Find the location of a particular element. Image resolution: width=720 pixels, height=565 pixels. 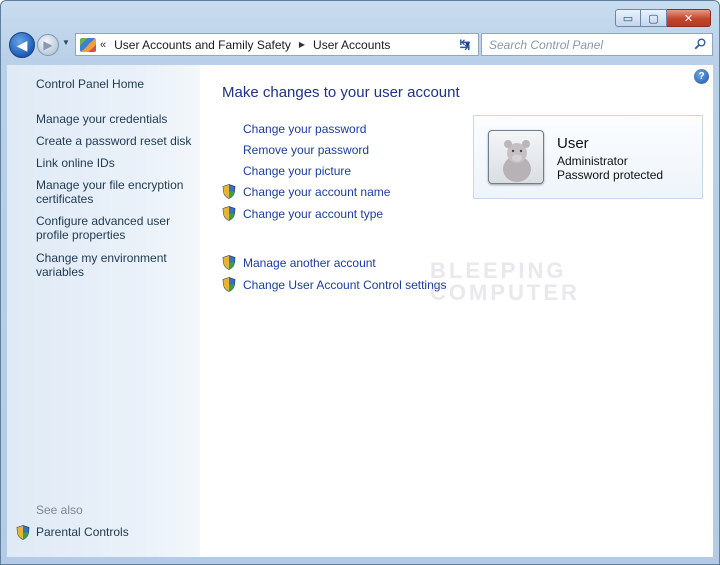

chevron-down-icon: ▼ is located at coordinates (66, 42).